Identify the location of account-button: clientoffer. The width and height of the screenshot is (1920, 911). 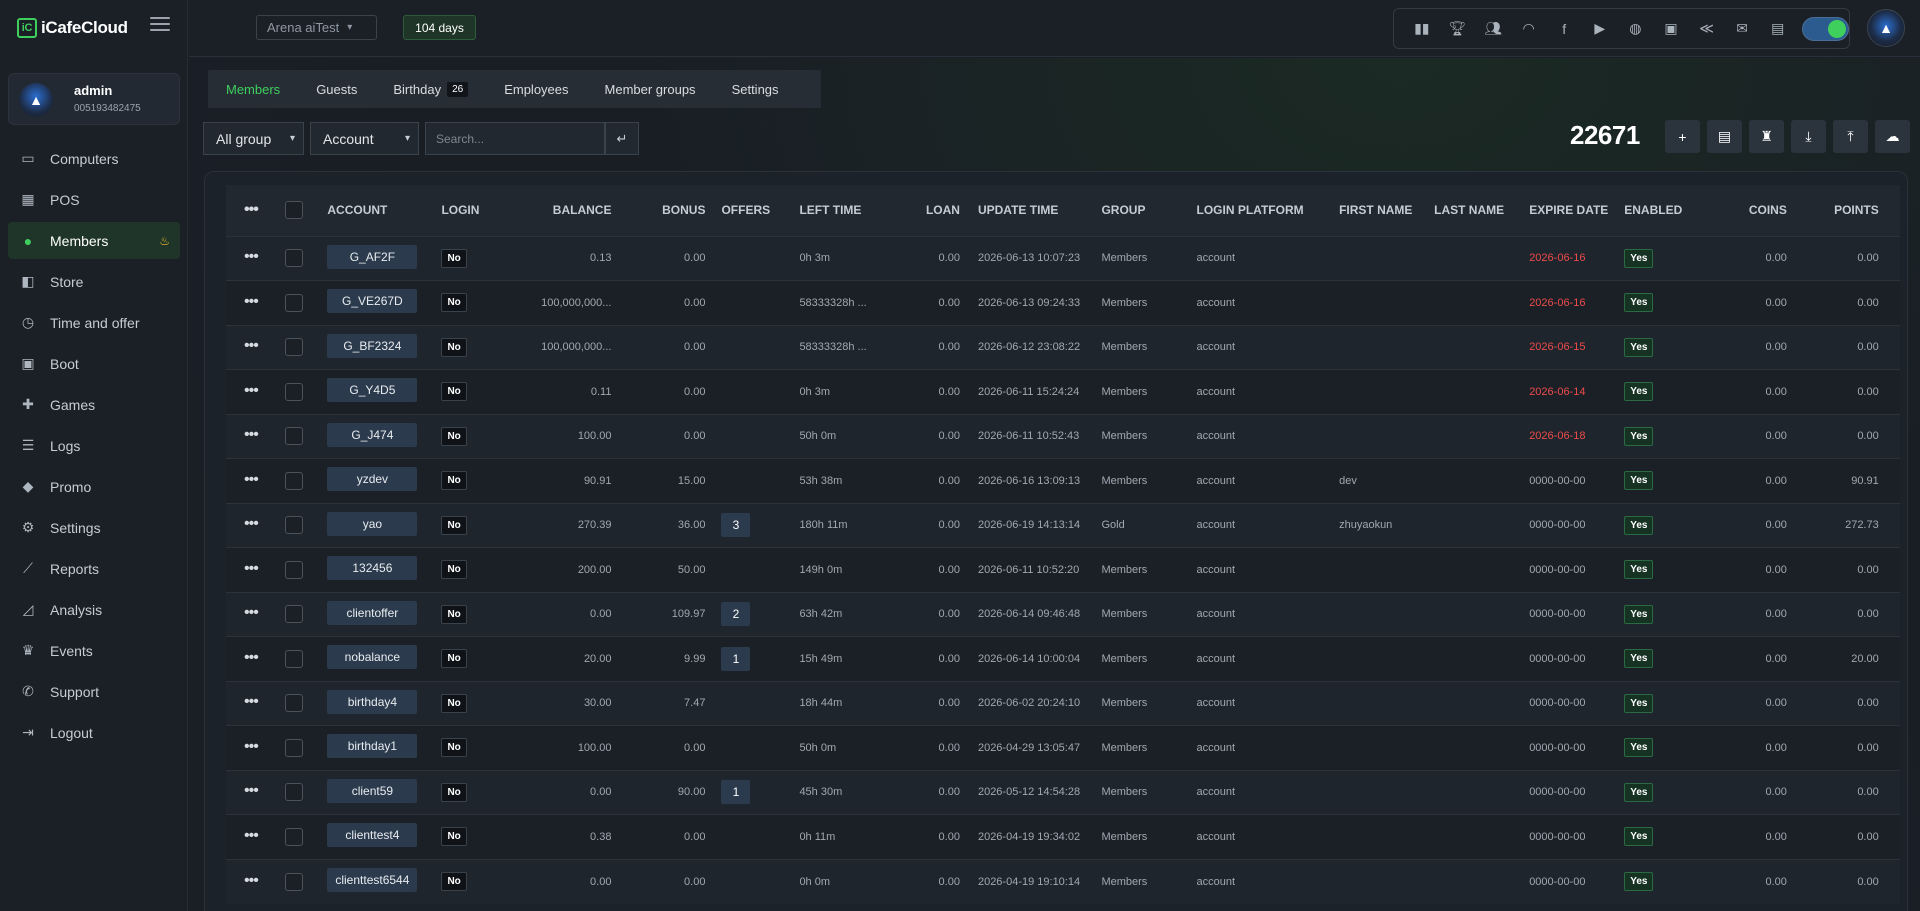
(372, 612).